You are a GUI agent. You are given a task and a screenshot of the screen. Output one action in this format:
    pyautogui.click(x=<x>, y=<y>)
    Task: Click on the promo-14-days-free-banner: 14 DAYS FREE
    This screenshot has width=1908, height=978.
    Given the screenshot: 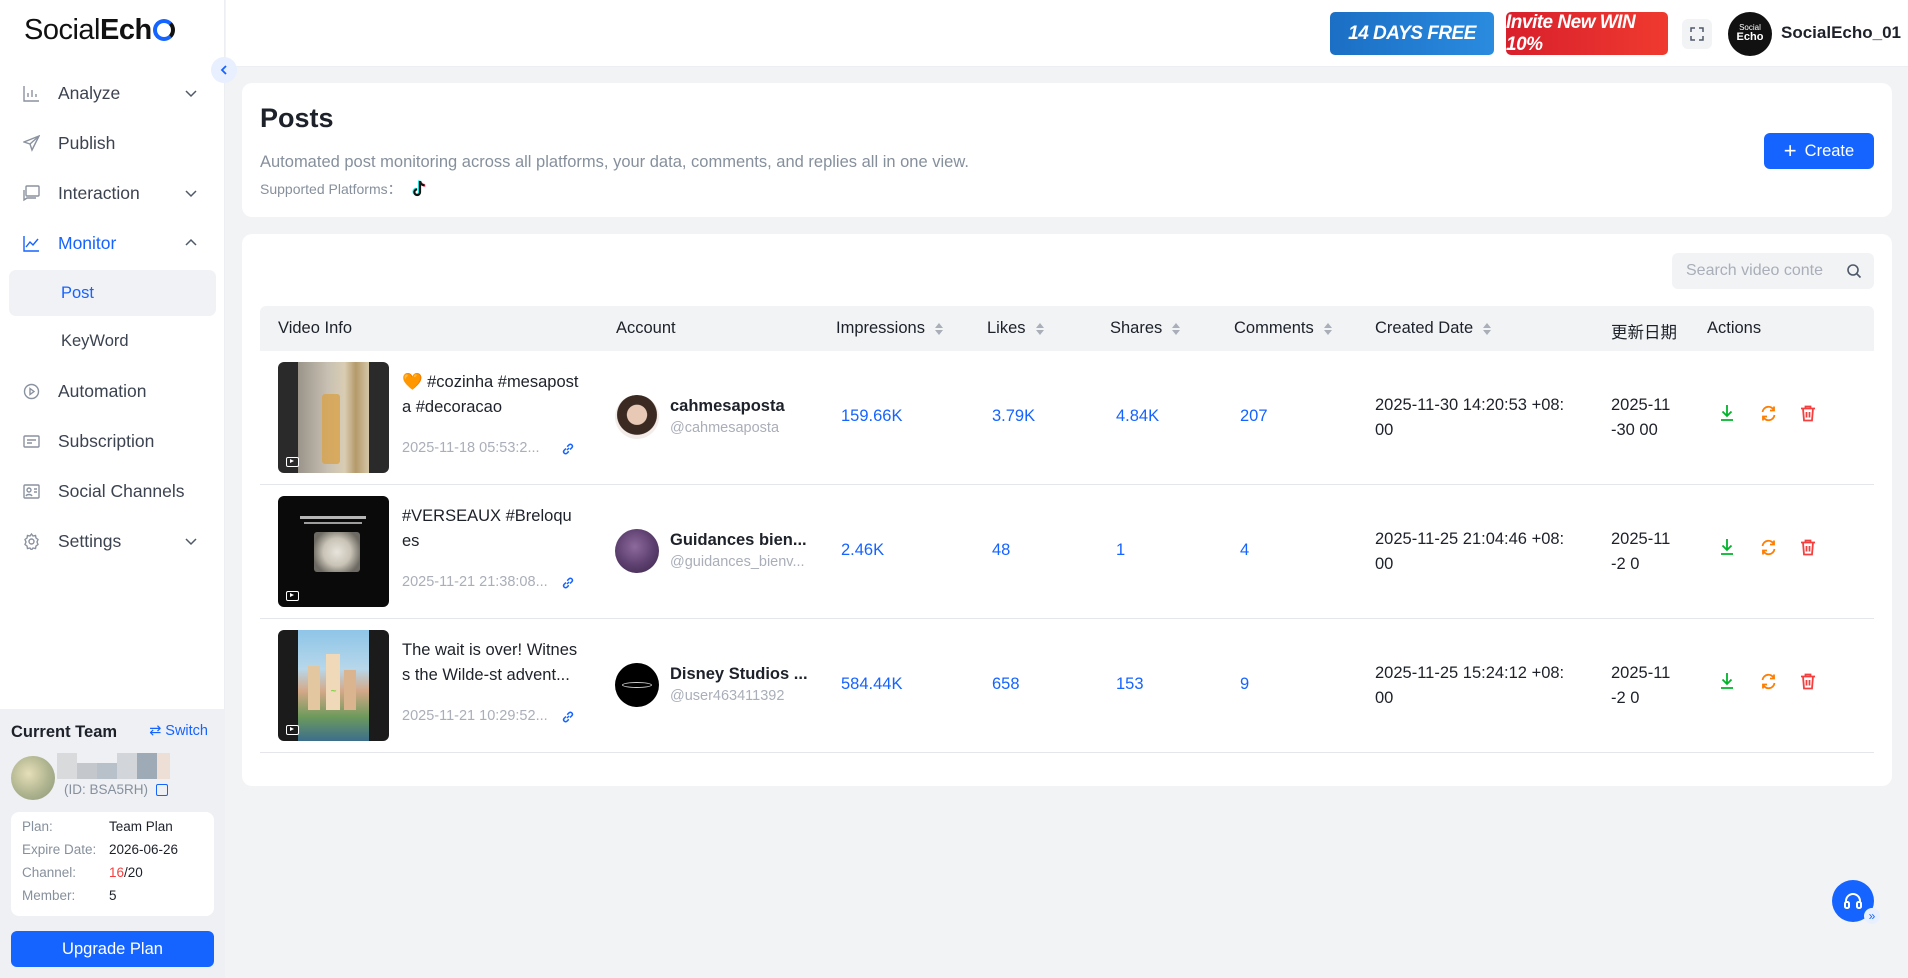 What is the action you would take?
    pyautogui.click(x=1412, y=33)
    